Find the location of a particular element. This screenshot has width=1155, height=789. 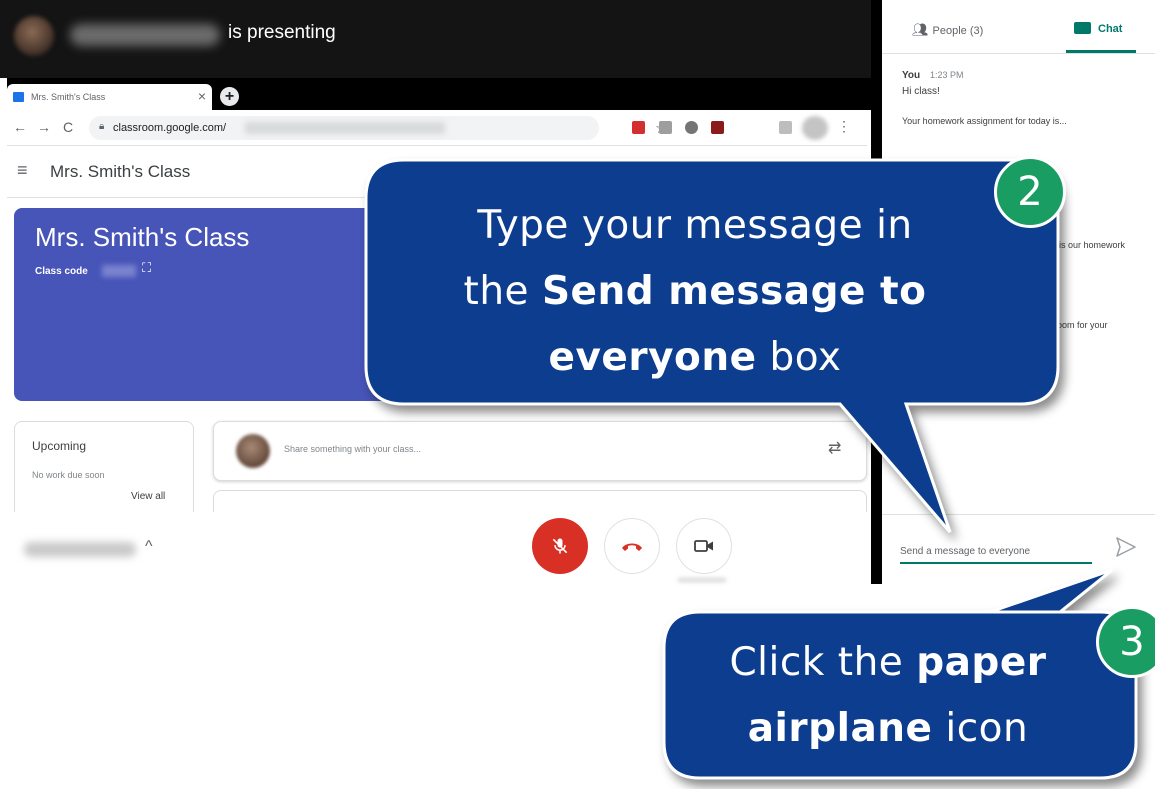

callout-bold-text: everyone is located at coordinates (652, 357).